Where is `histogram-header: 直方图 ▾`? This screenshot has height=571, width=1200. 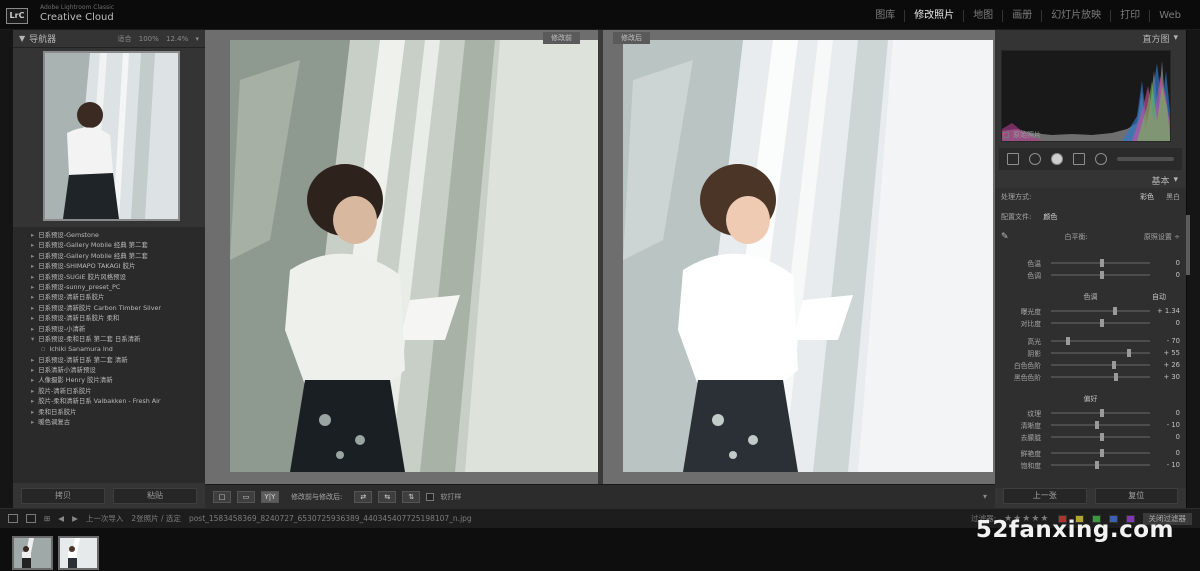 histogram-header: 直方图 ▾ is located at coordinates (1090, 38).